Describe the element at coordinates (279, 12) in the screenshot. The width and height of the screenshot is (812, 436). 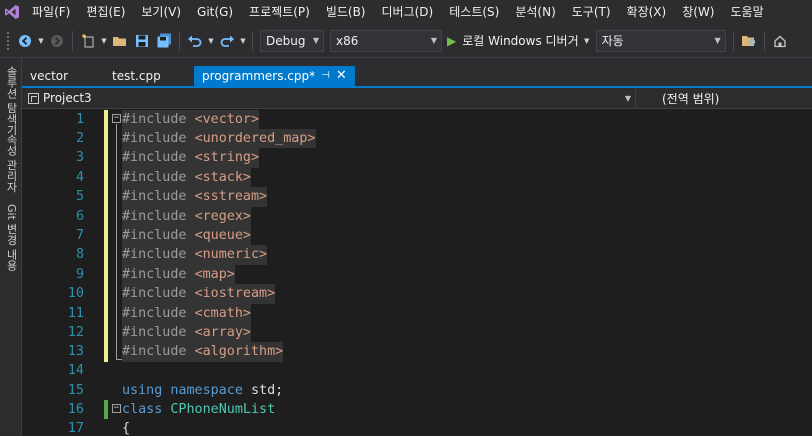
I see `menu-project: 프로젝트(P)` at that location.